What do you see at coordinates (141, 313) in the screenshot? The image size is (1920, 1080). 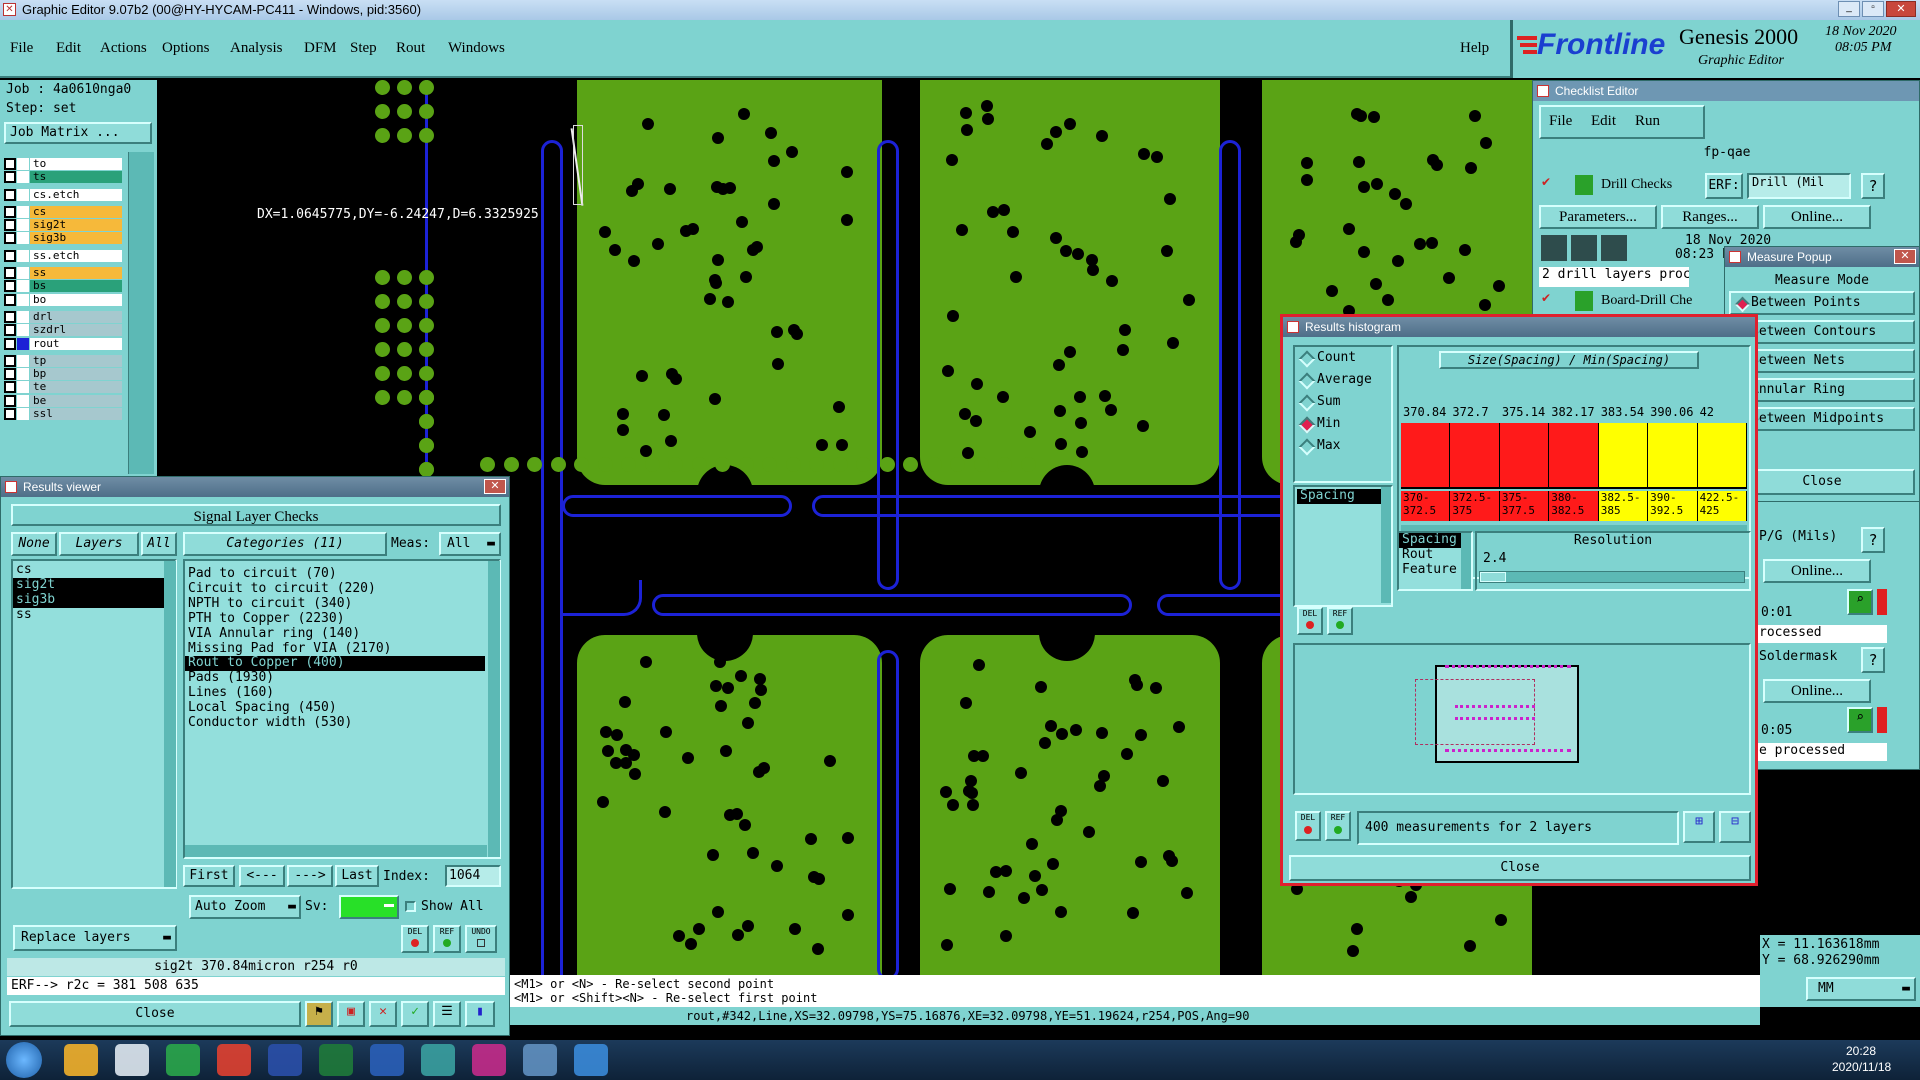 I see `layer-panel-scrollbar` at bounding box center [141, 313].